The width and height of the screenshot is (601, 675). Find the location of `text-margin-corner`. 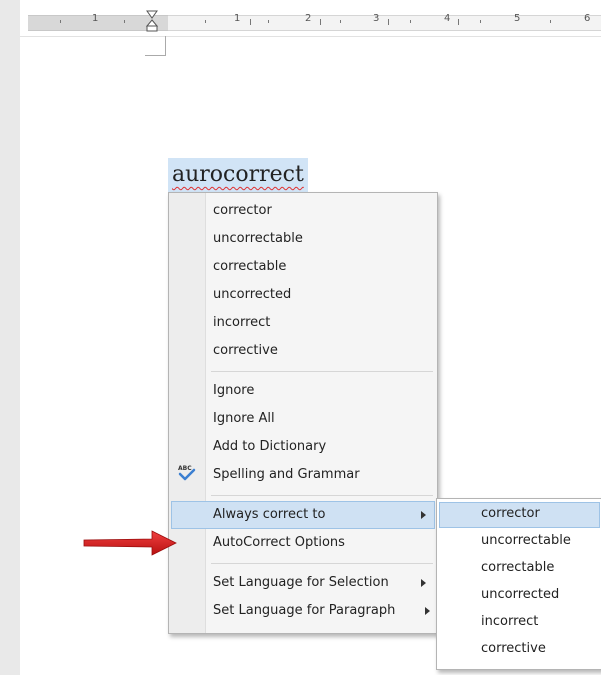

text-margin-corner is located at coordinates (155, 46).